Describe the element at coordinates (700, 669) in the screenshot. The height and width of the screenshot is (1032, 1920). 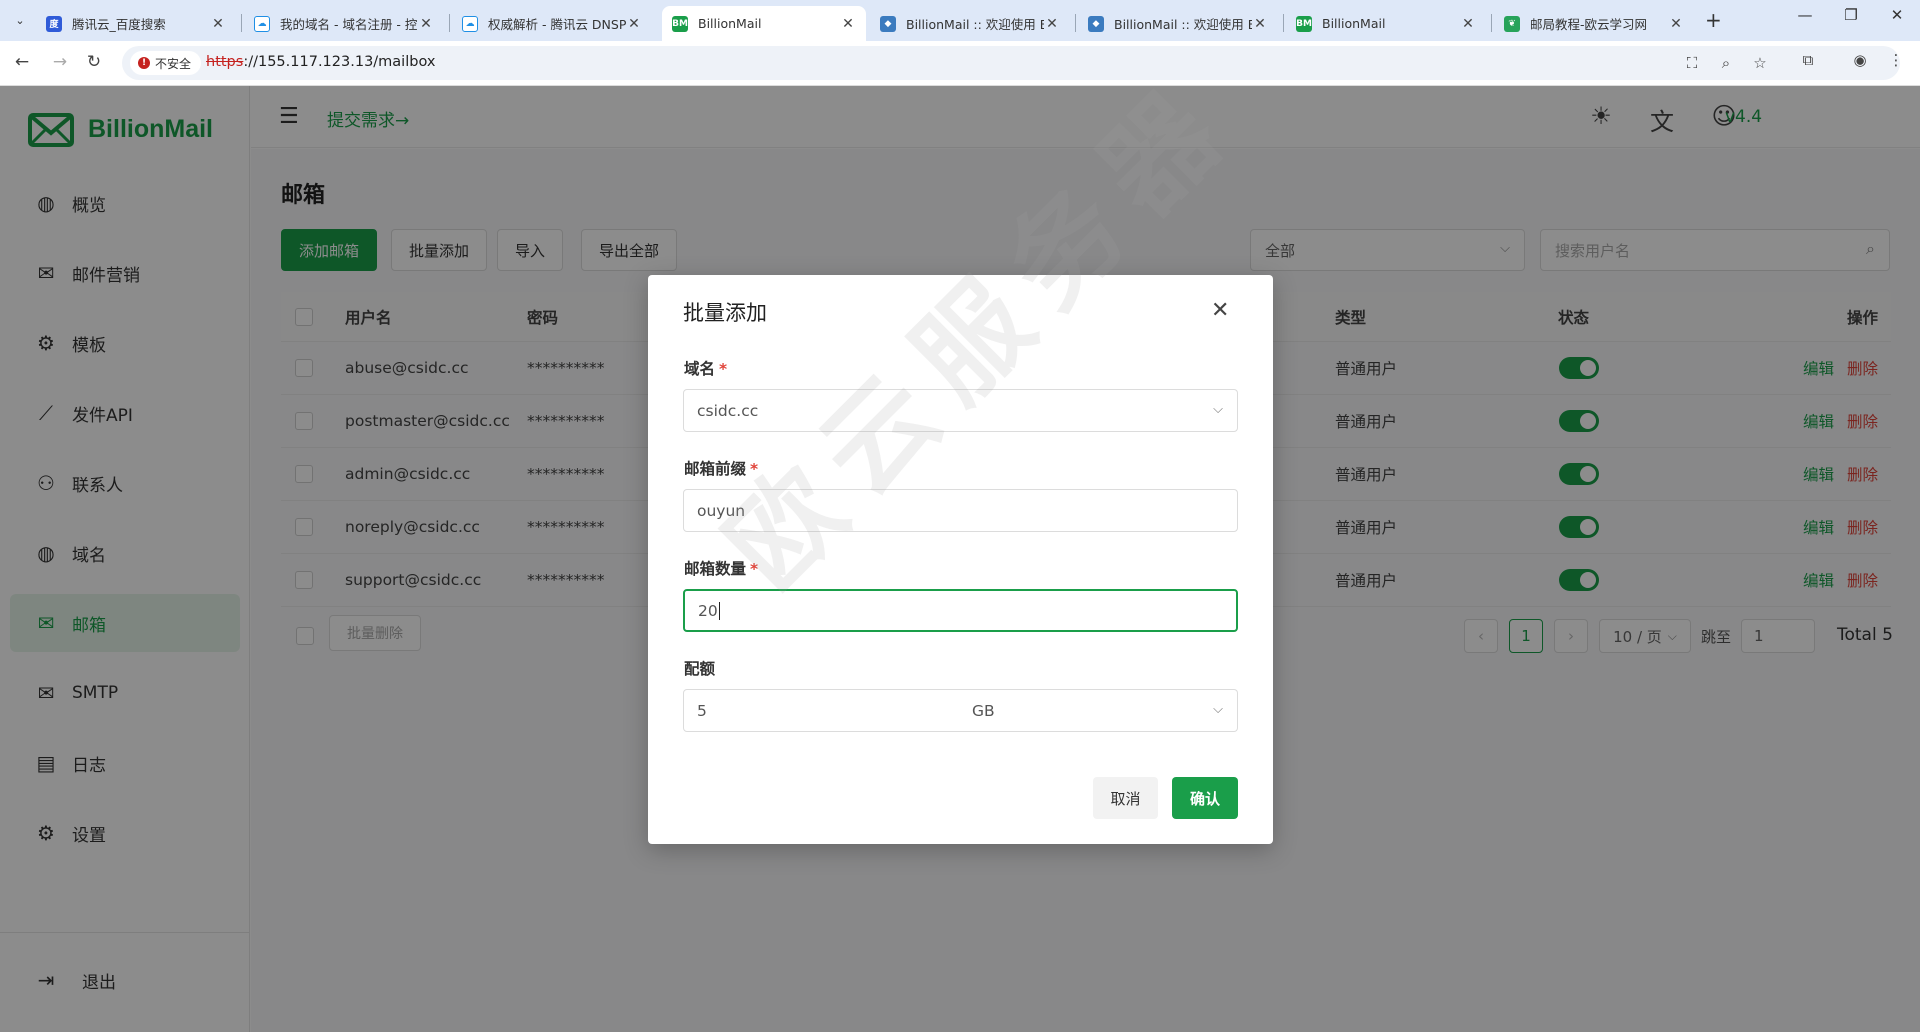
I see `quota-label: 配额` at that location.